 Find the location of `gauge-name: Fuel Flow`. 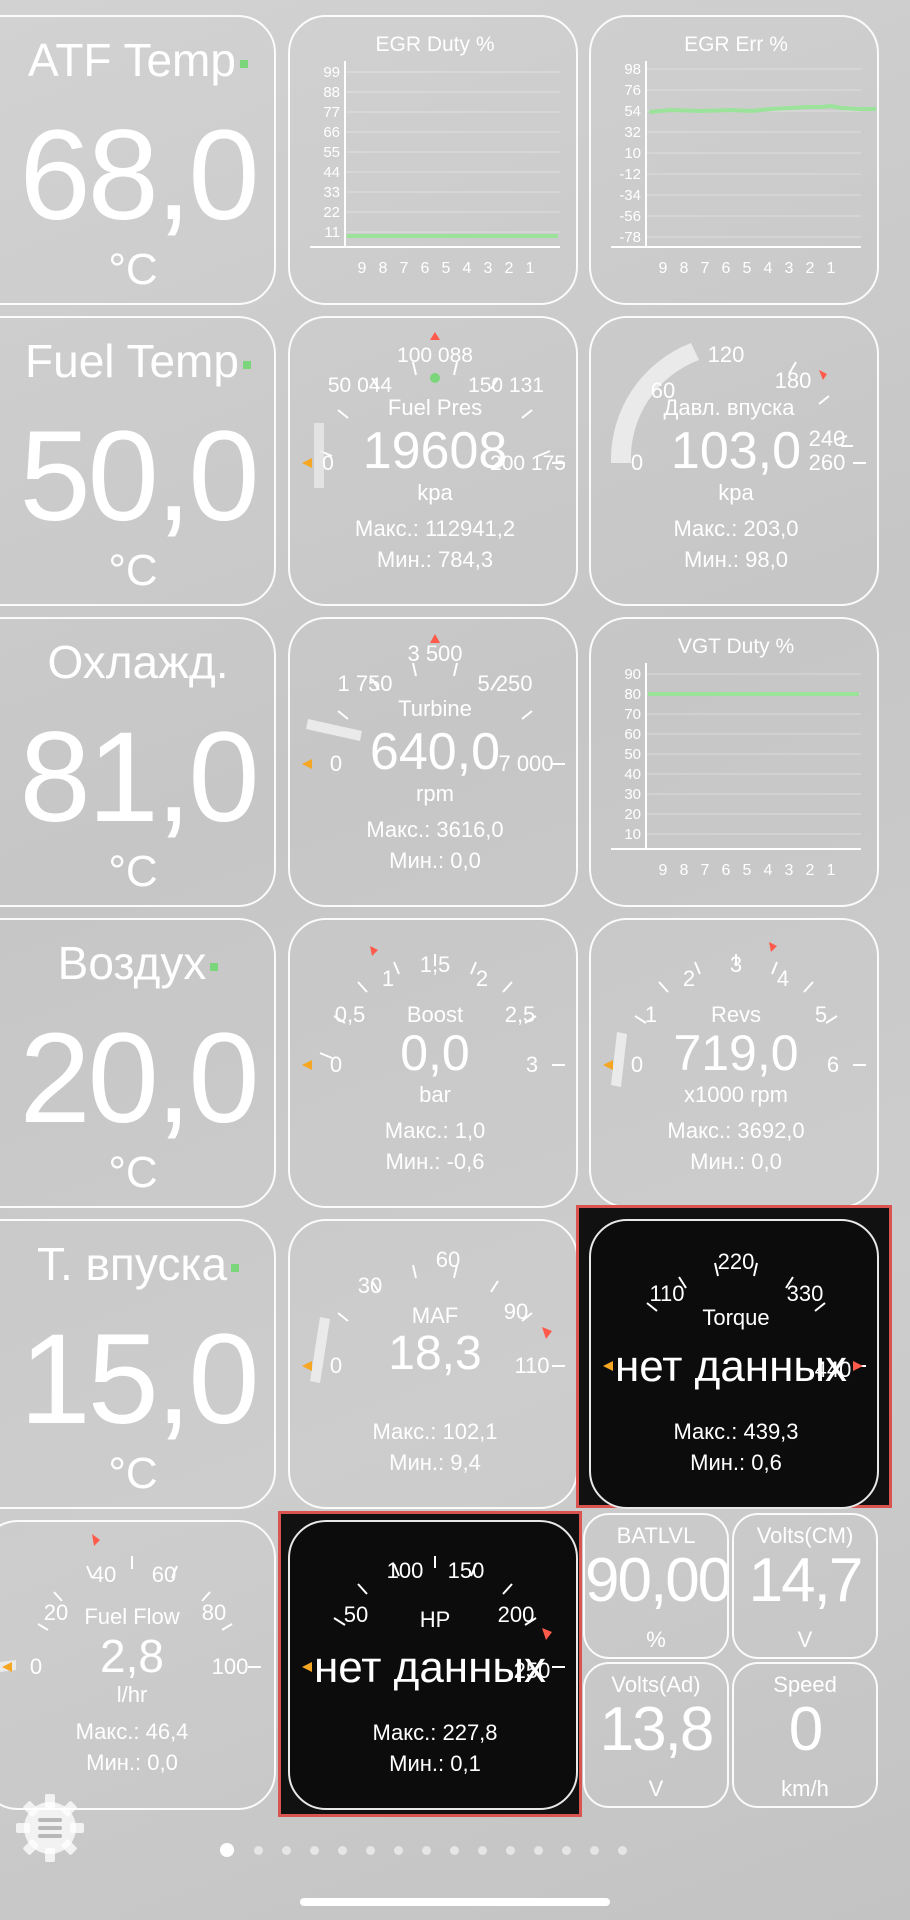

gauge-name: Fuel Flow is located at coordinates (131, 1616).